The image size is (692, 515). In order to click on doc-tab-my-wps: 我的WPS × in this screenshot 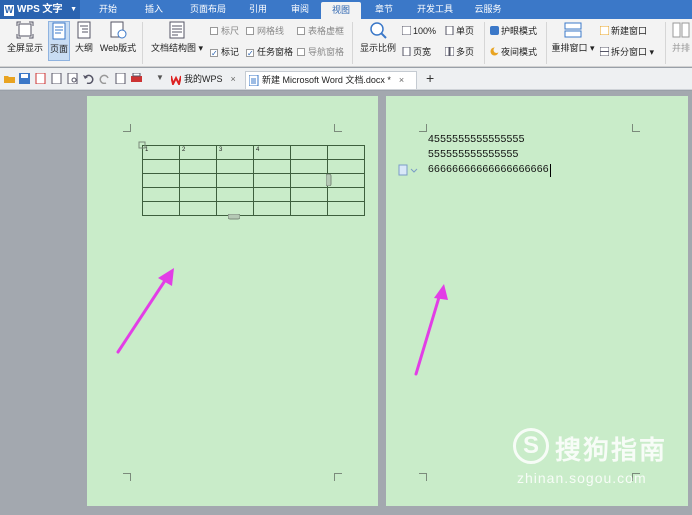, I will do `click(206, 80)`.